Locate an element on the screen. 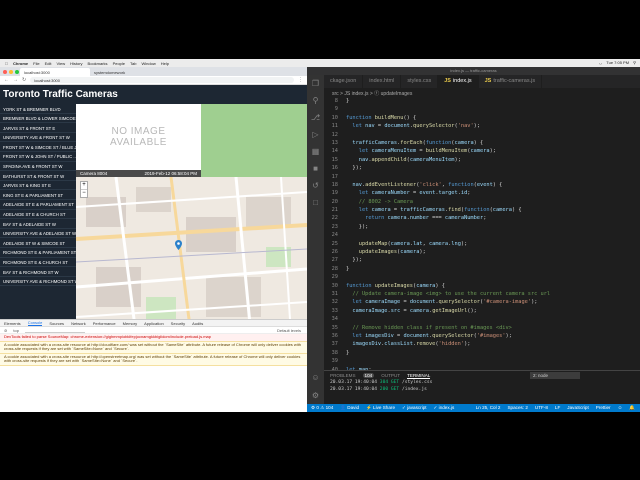 The height and width of the screenshot is (480, 640). terminal-select: 2: node is located at coordinates (555, 375).